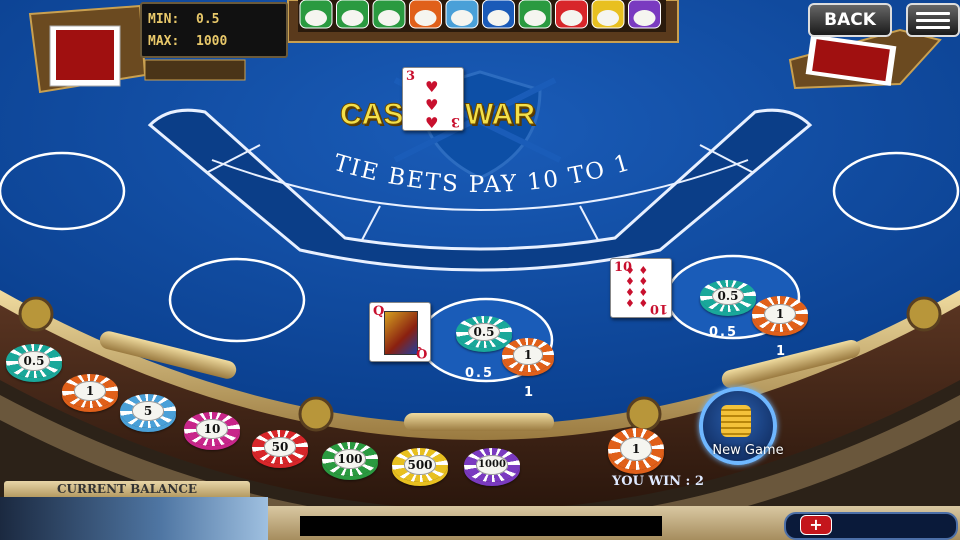 Image resolution: width=960 pixels, height=540 pixels. Describe the element at coordinates (148, 411) in the screenshot. I see `chip-5: 5` at that location.